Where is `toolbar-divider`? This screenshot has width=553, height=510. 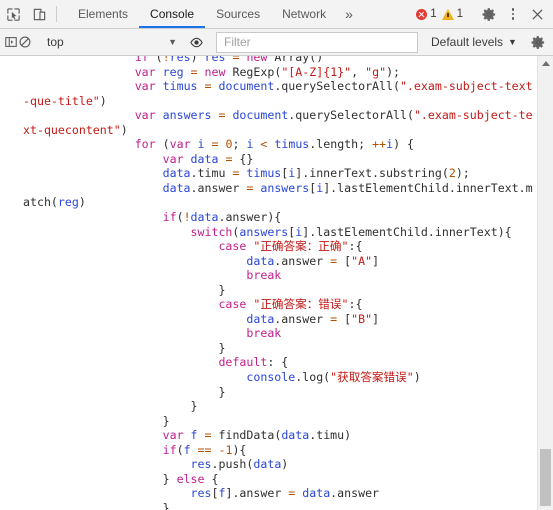
toolbar-divider is located at coordinates (56, 14).